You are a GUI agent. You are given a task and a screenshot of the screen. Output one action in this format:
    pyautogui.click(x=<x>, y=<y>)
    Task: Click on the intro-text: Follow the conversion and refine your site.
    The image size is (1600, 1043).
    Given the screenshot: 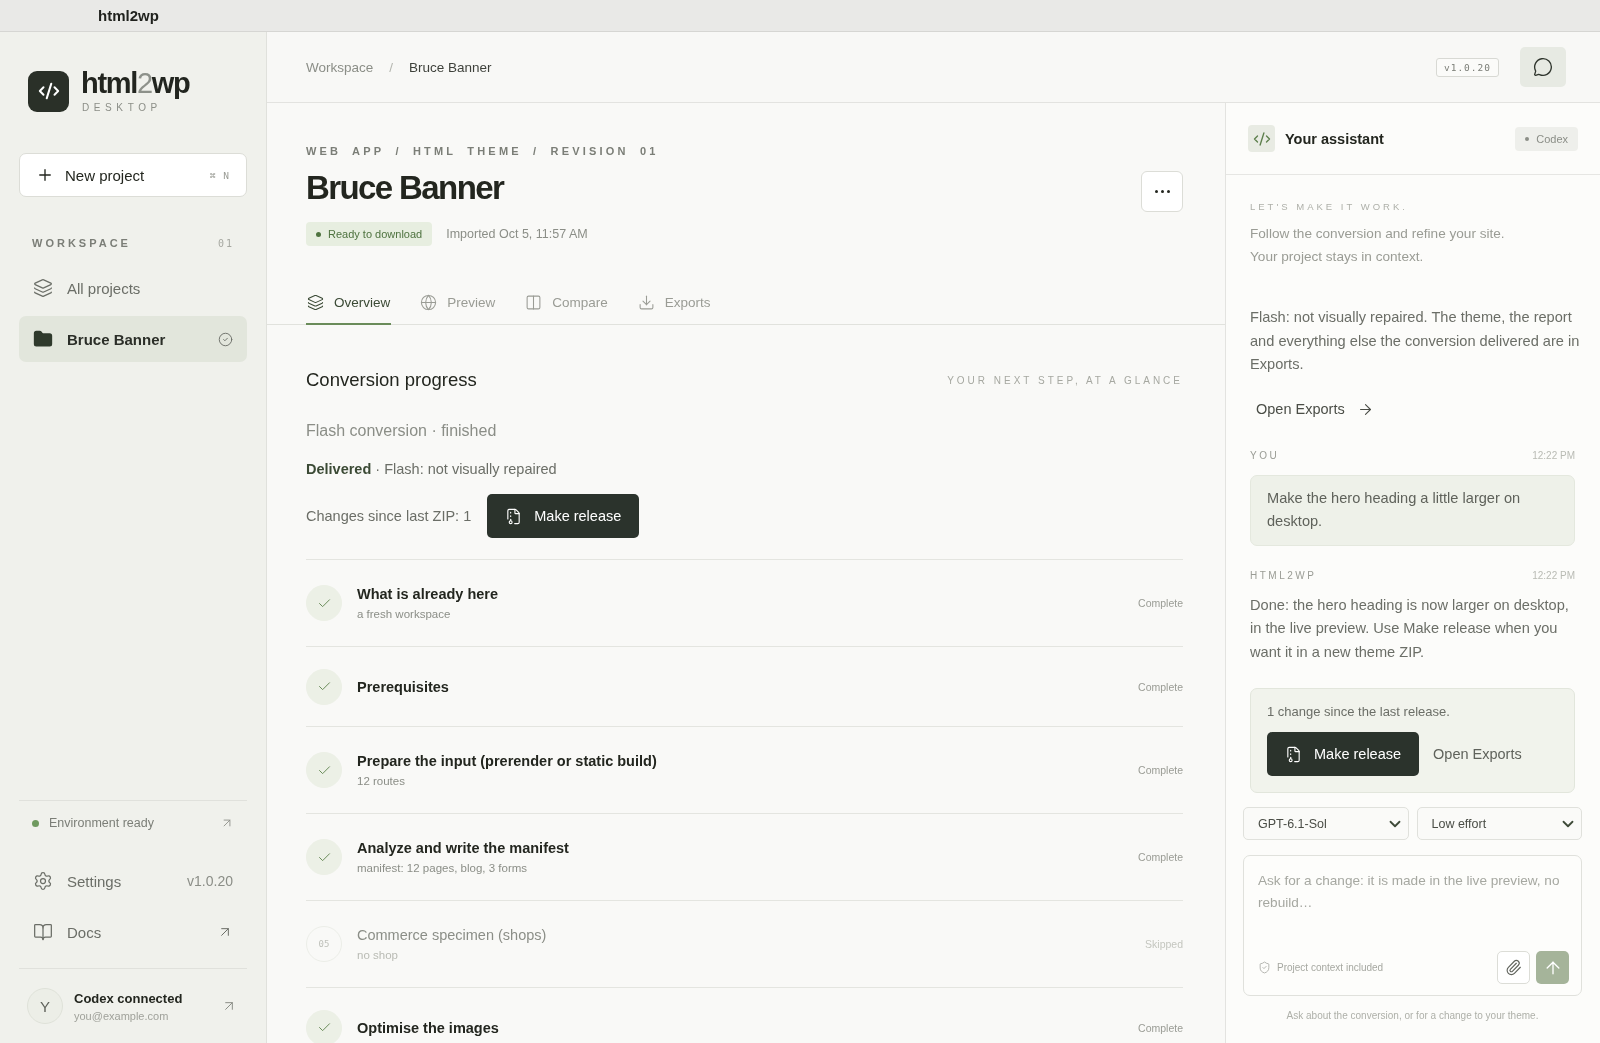 What is the action you would take?
    pyautogui.click(x=1378, y=234)
    